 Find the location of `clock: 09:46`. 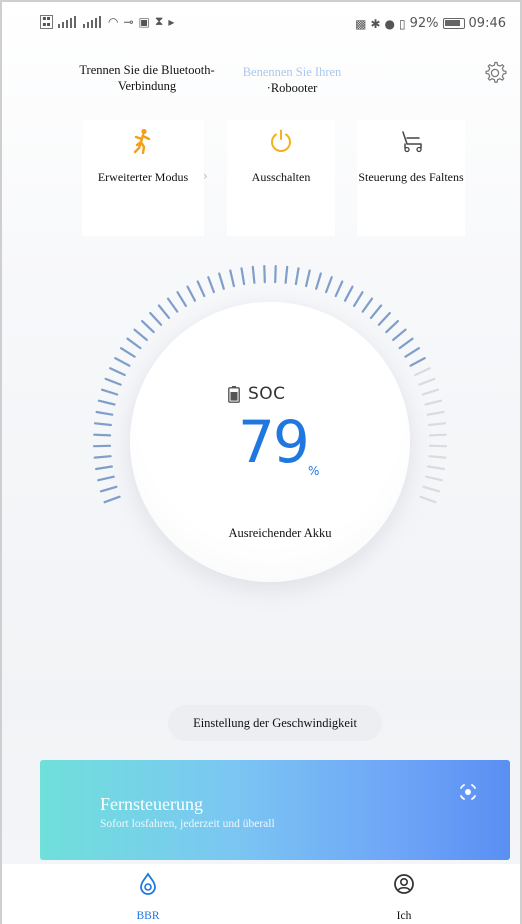

clock: 09:46 is located at coordinates (487, 23).